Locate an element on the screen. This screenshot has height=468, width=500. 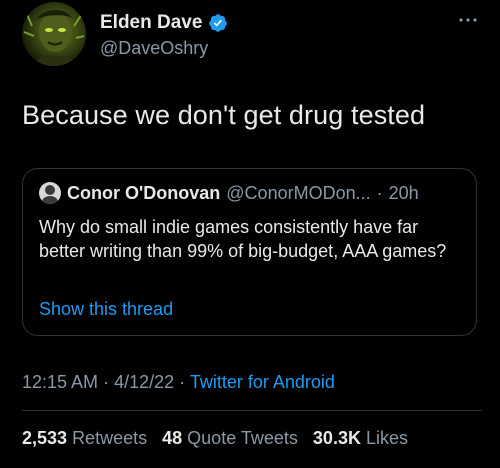
more-options-icon is located at coordinates (468, 17).